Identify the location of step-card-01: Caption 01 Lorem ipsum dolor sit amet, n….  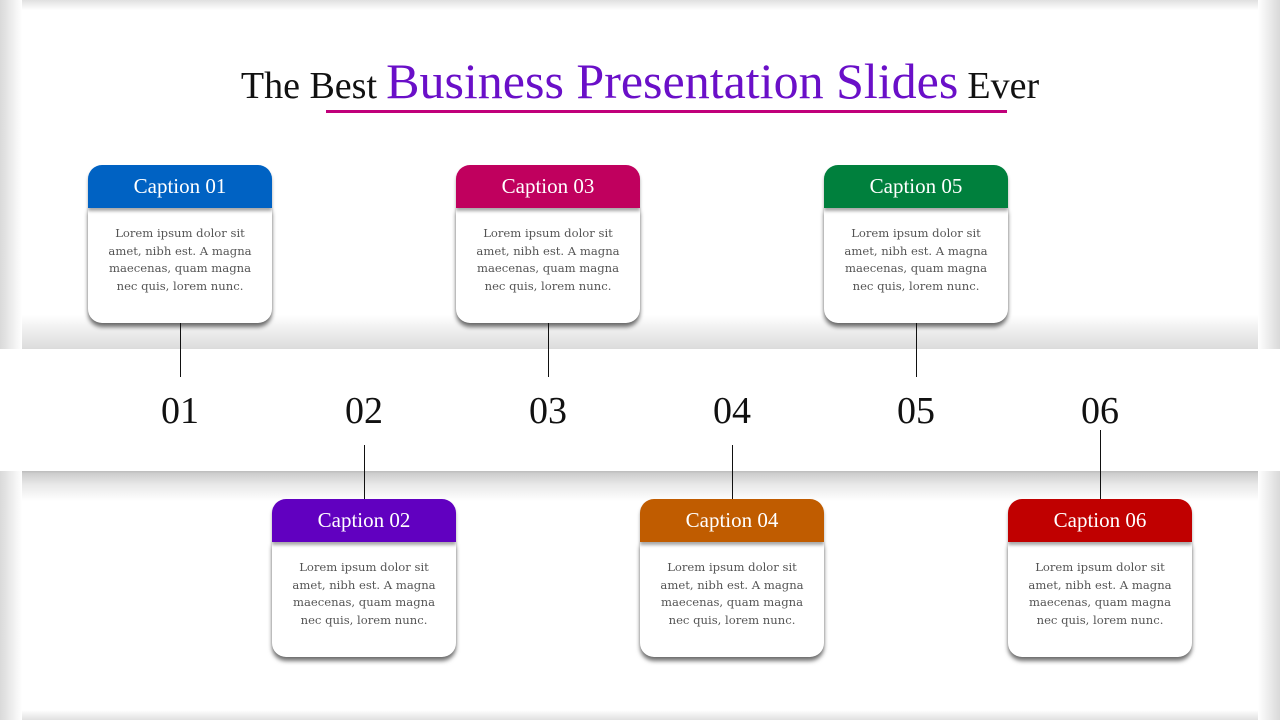
(180, 244).